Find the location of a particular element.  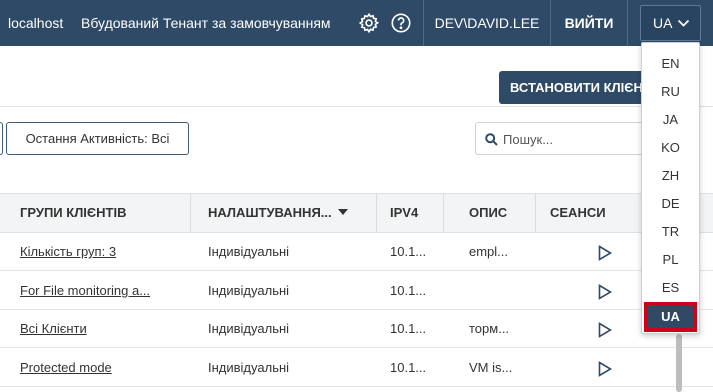

gear-icon is located at coordinates (369, 23).